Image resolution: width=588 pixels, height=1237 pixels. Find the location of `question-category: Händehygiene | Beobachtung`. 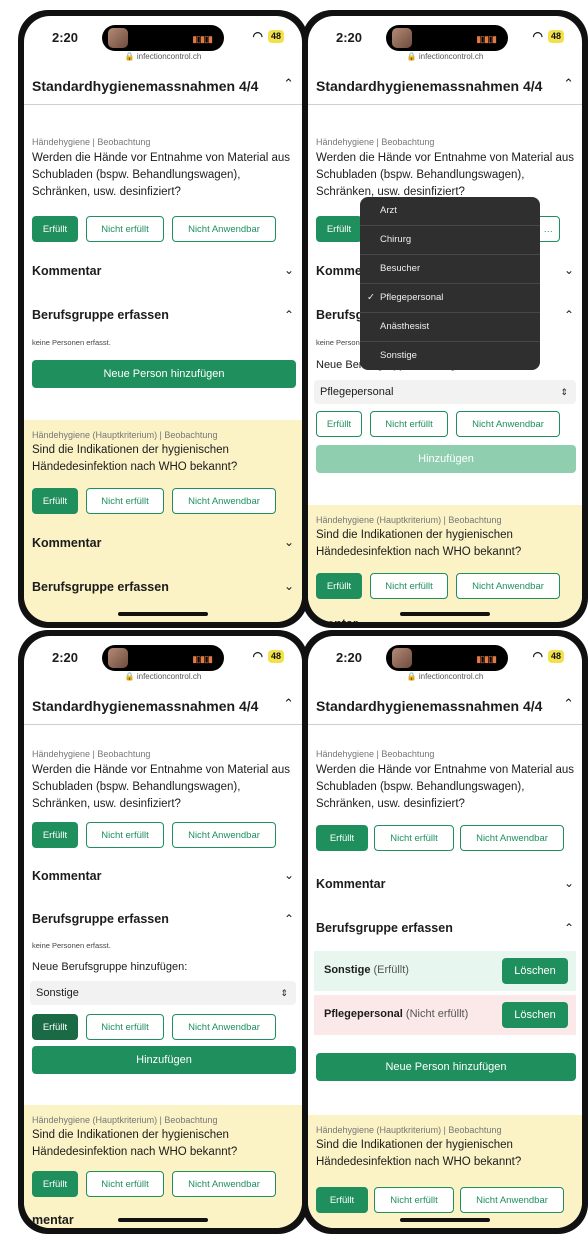

question-category: Händehygiene | Beobachtung is located at coordinates (91, 142).